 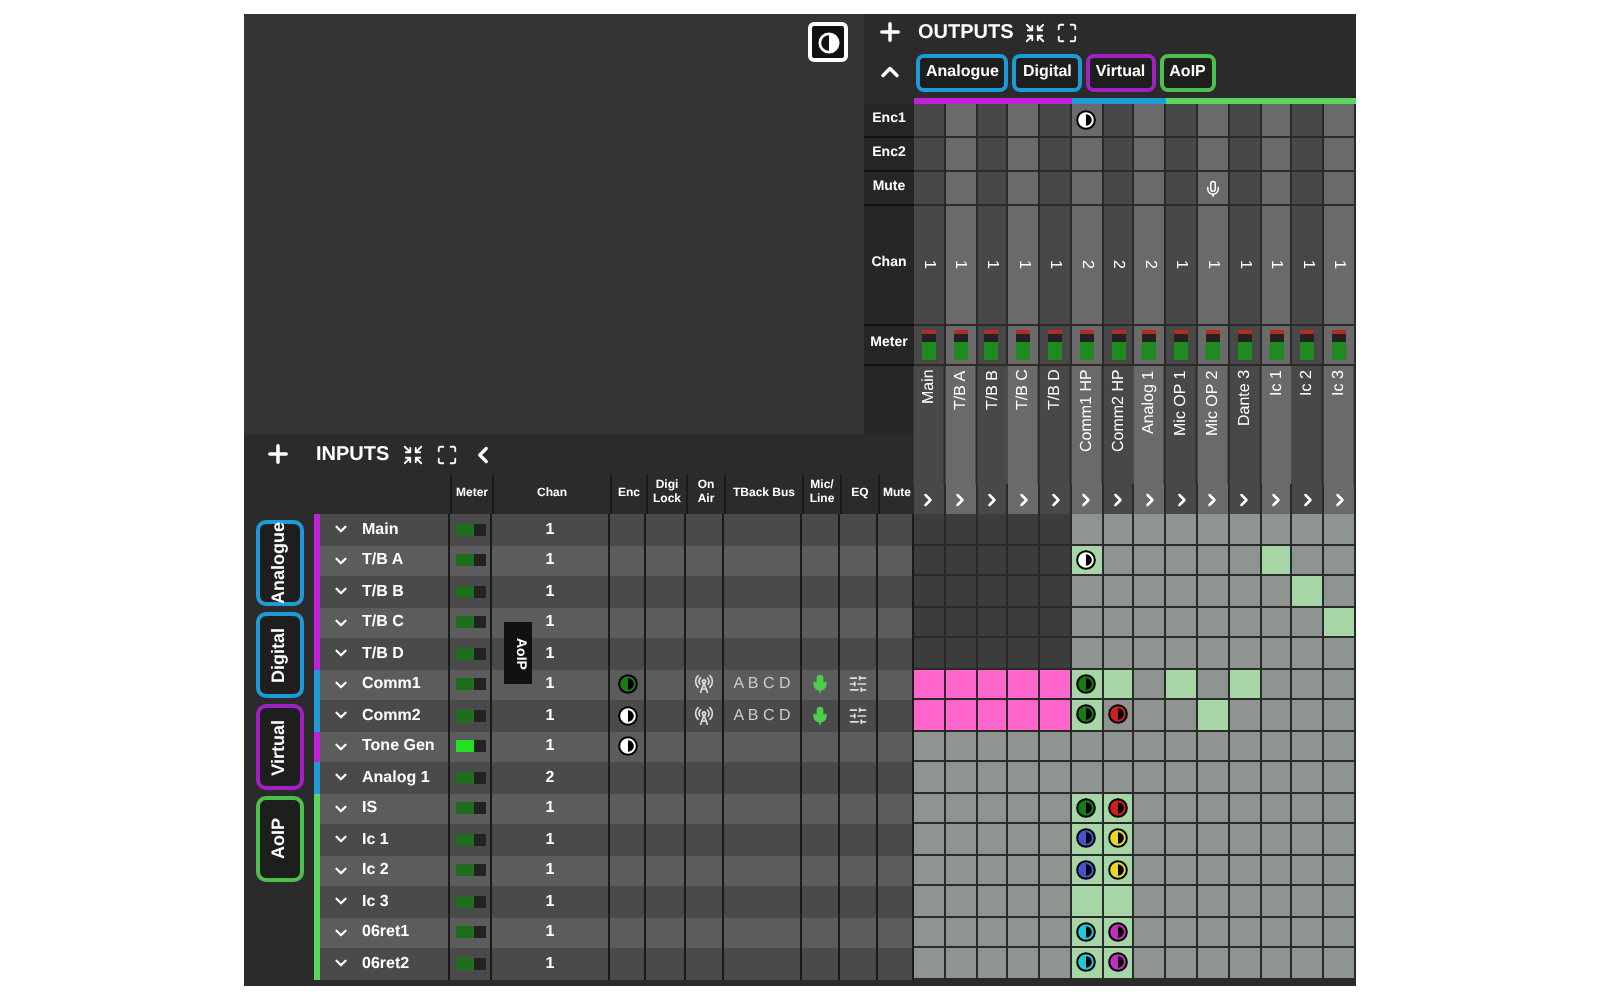 What do you see at coordinates (992, 425) in the screenshot?
I see `output-name: T/B B` at bounding box center [992, 425].